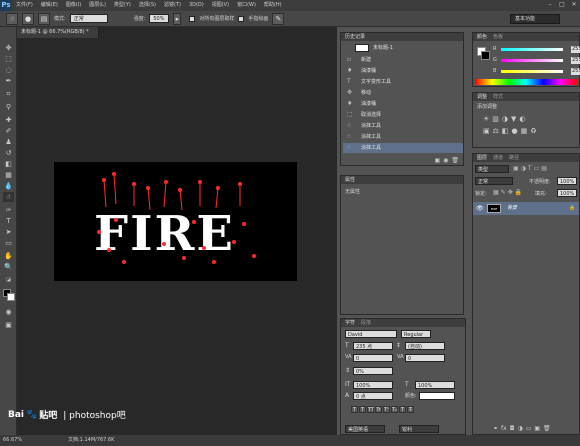 Image resolution: width=580 pixels, height=446 pixels. I want to click on history-tab: 历史记录, so click(355, 37).